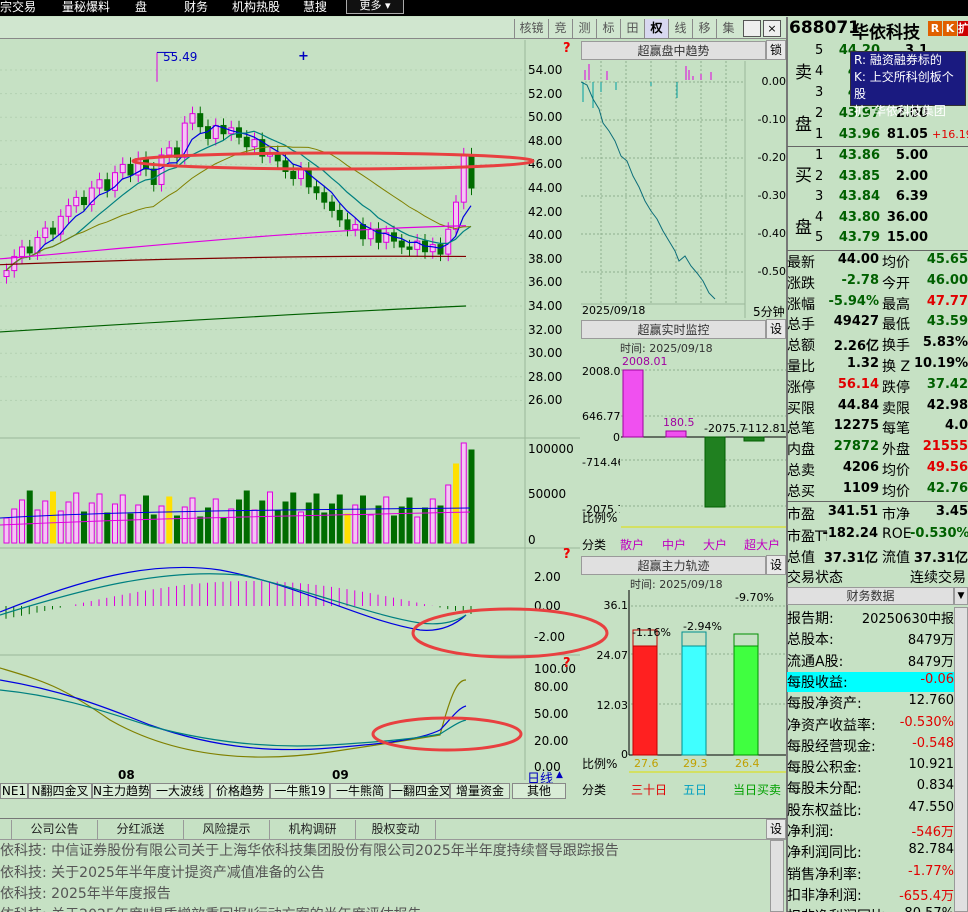 The height and width of the screenshot is (912, 968). What do you see at coordinates (857, 237) in the screenshot?
I see `buy-price: 43.79` at bounding box center [857, 237].